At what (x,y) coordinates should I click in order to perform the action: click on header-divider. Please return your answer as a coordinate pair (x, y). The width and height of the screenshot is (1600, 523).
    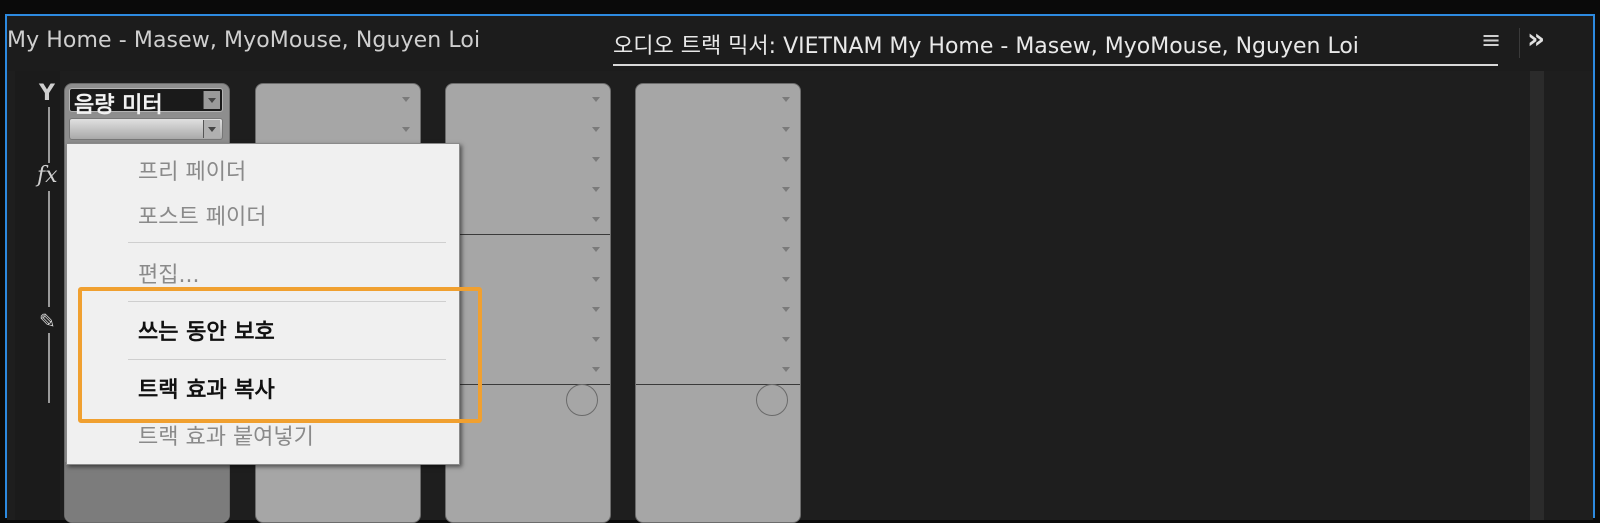
    Looking at the image, I should click on (1519, 43).